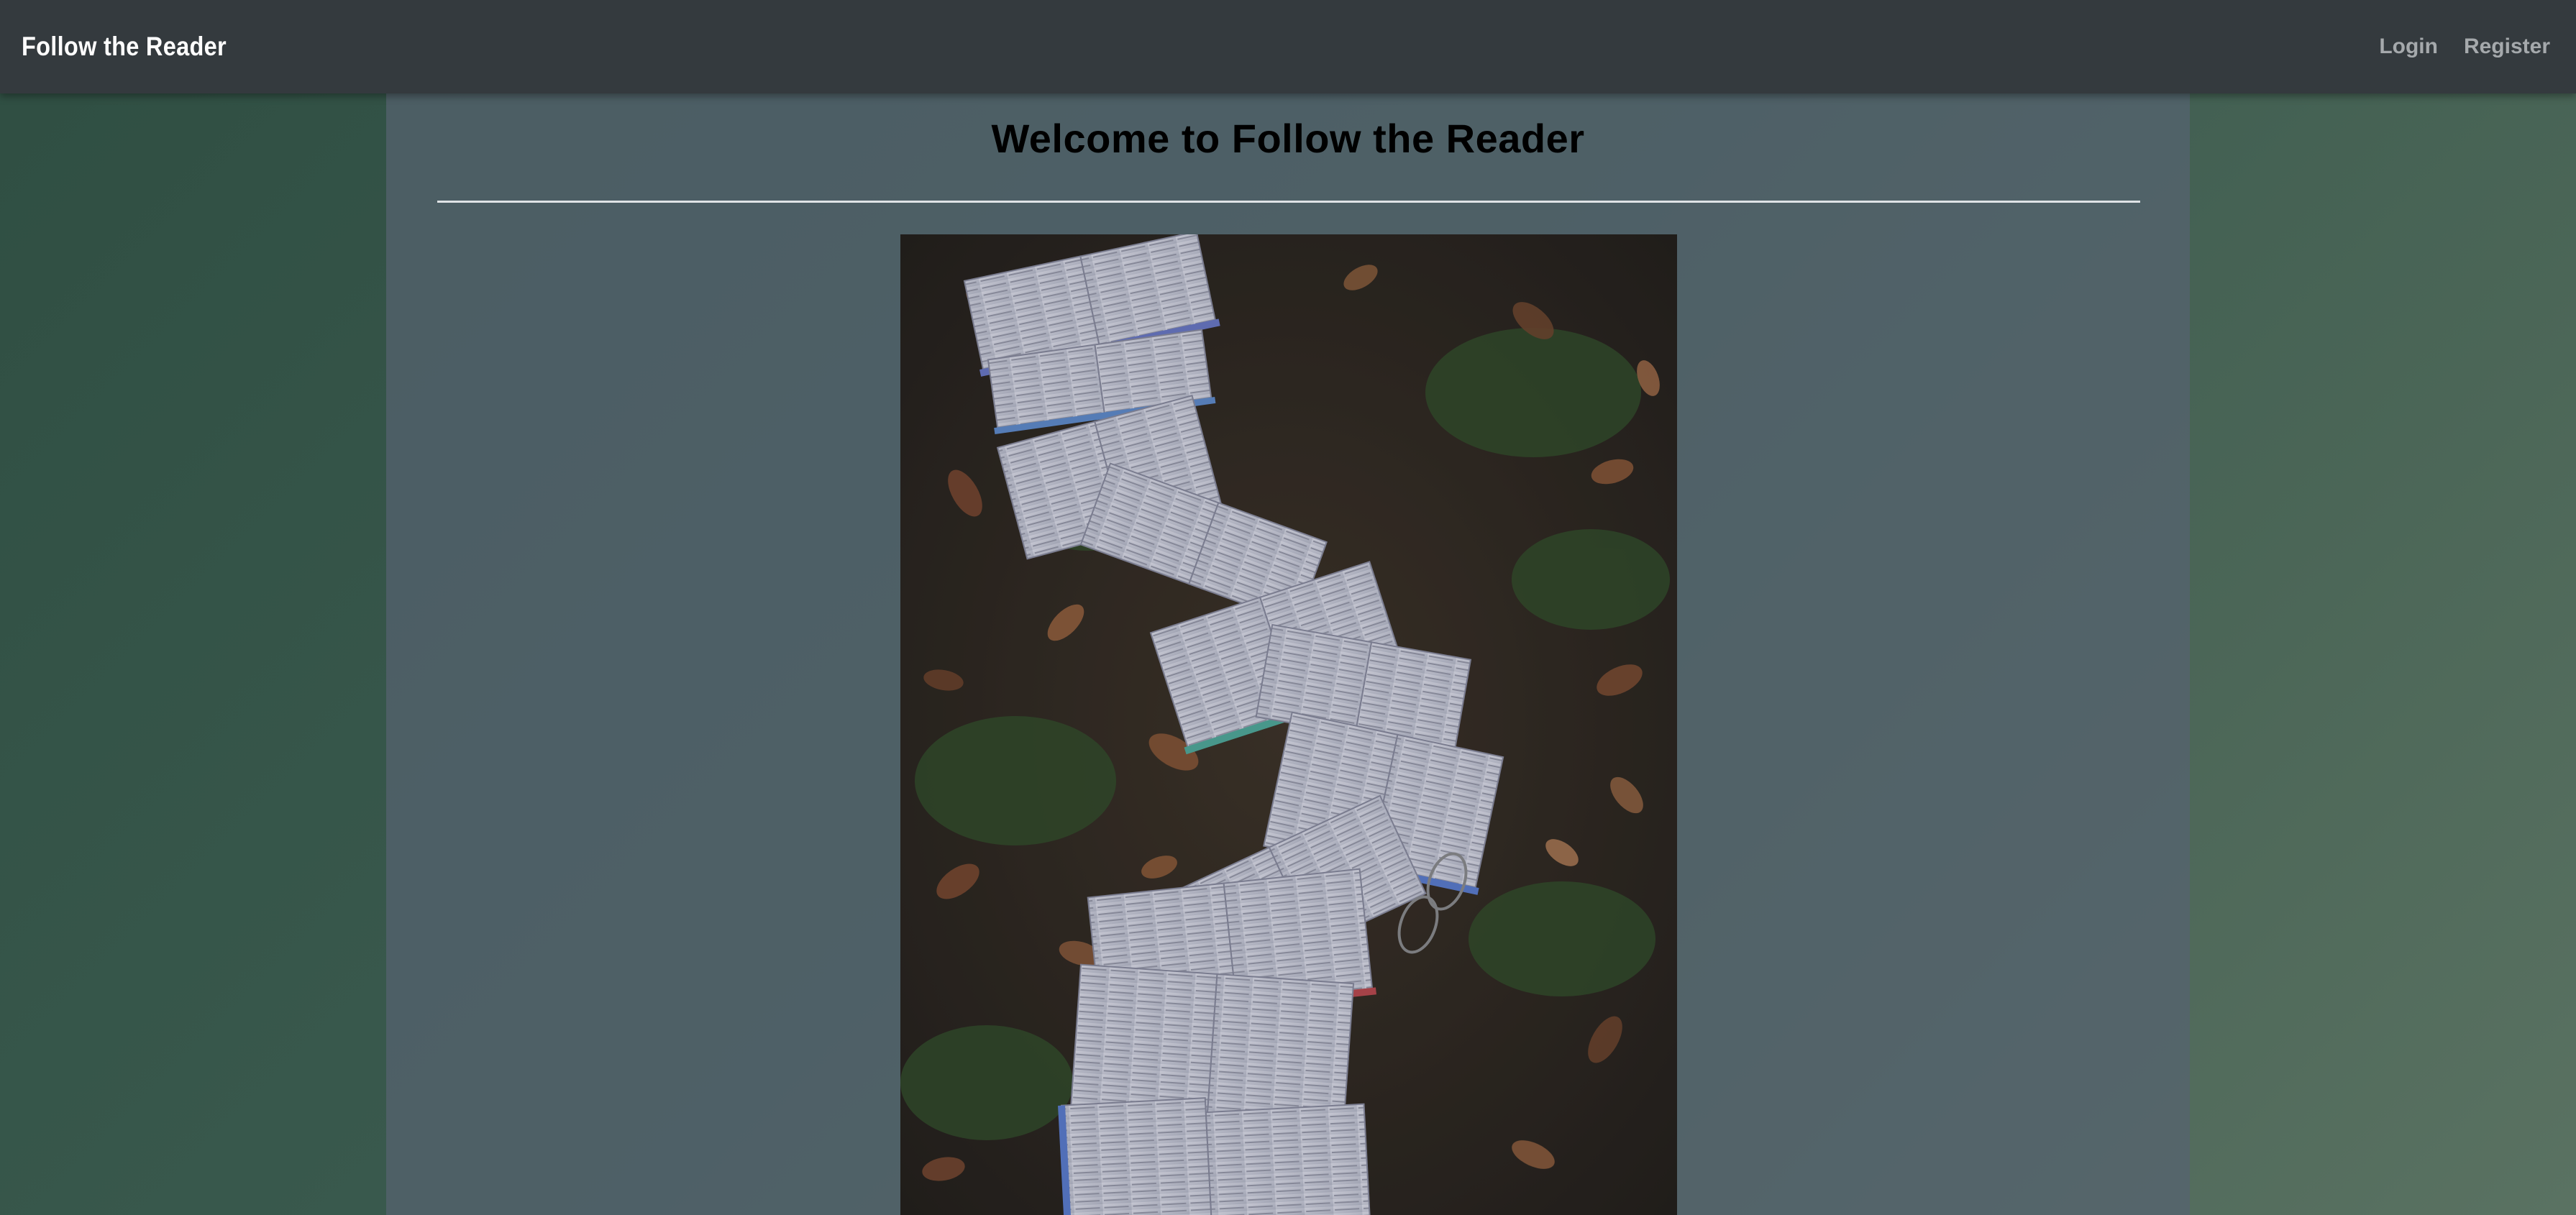  Describe the element at coordinates (1288, 138) in the screenshot. I see `page-title: Welcome to Follow the Reader` at that location.